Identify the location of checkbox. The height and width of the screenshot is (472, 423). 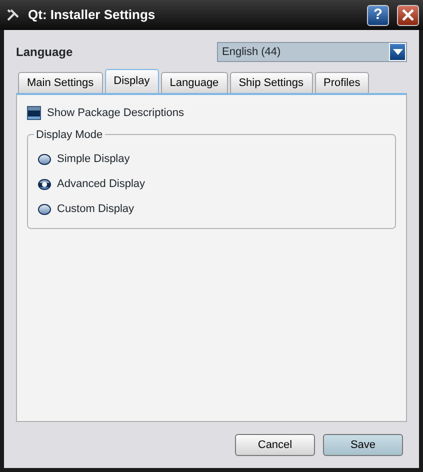
(34, 113).